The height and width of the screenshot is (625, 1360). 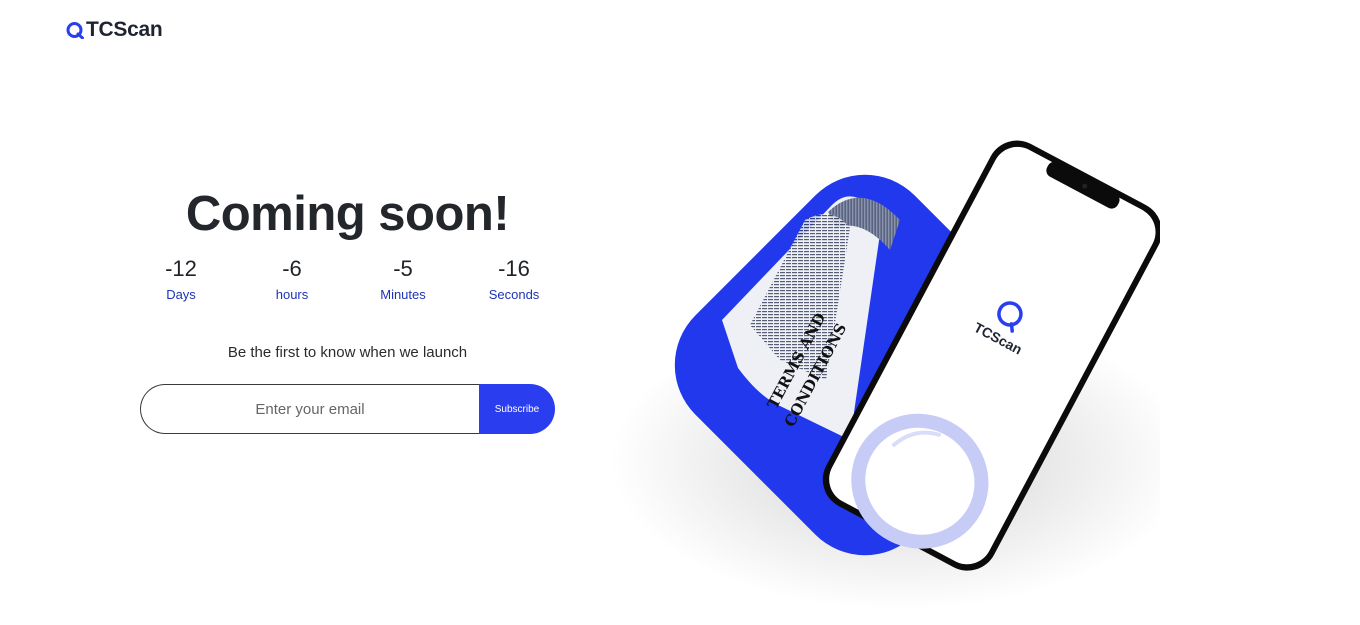 What do you see at coordinates (403, 295) in the screenshot?
I see `countdown-label: Minutes` at bounding box center [403, 295].